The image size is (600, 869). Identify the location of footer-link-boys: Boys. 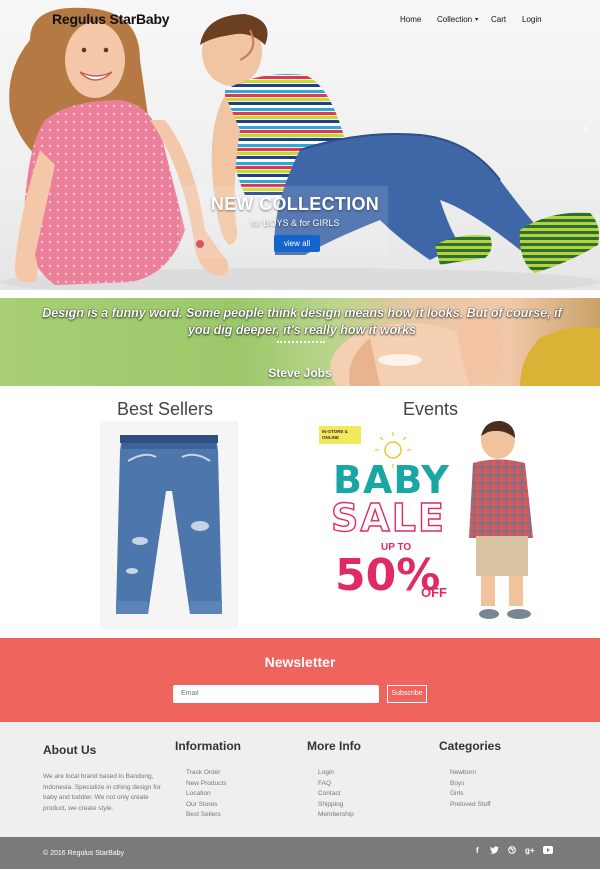
(470, 784).